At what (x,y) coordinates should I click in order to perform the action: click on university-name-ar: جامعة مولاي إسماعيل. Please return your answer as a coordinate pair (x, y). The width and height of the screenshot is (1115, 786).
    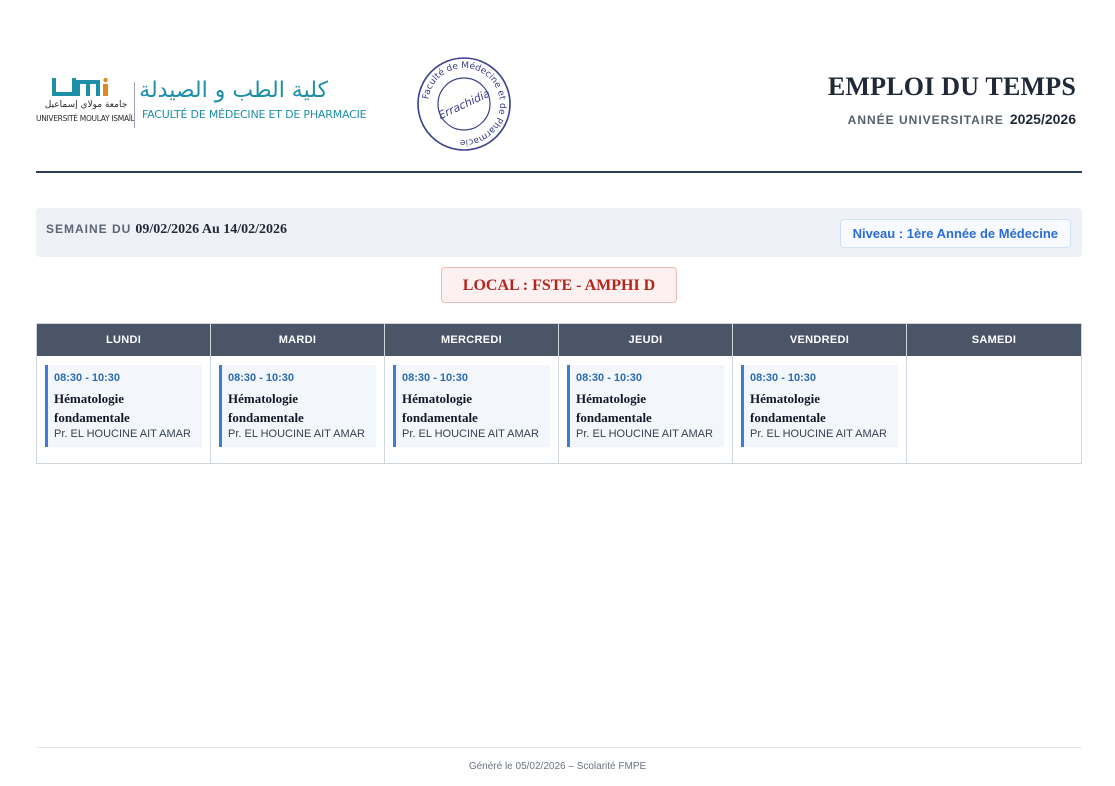
    Looking at the image, I should click on (86, 105).